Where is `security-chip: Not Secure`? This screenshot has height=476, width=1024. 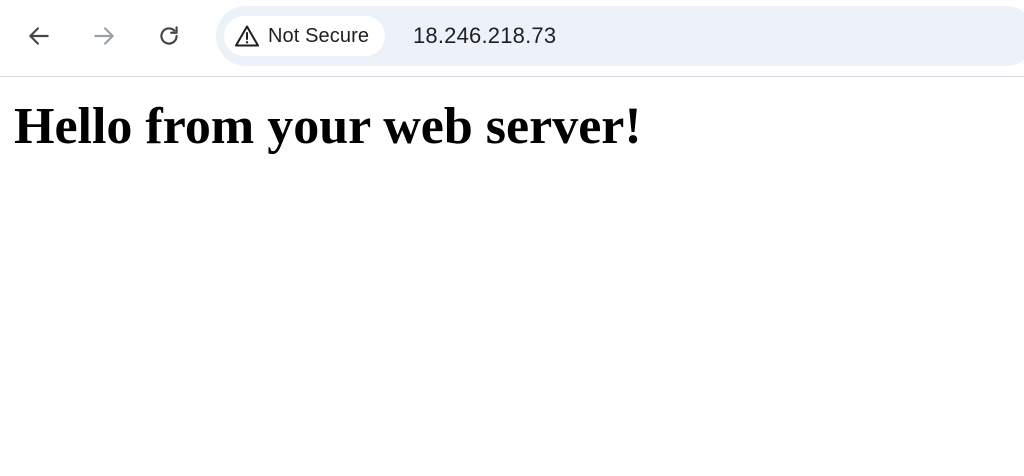 security-chip: Not Secure is located at coordinates (305, 36).